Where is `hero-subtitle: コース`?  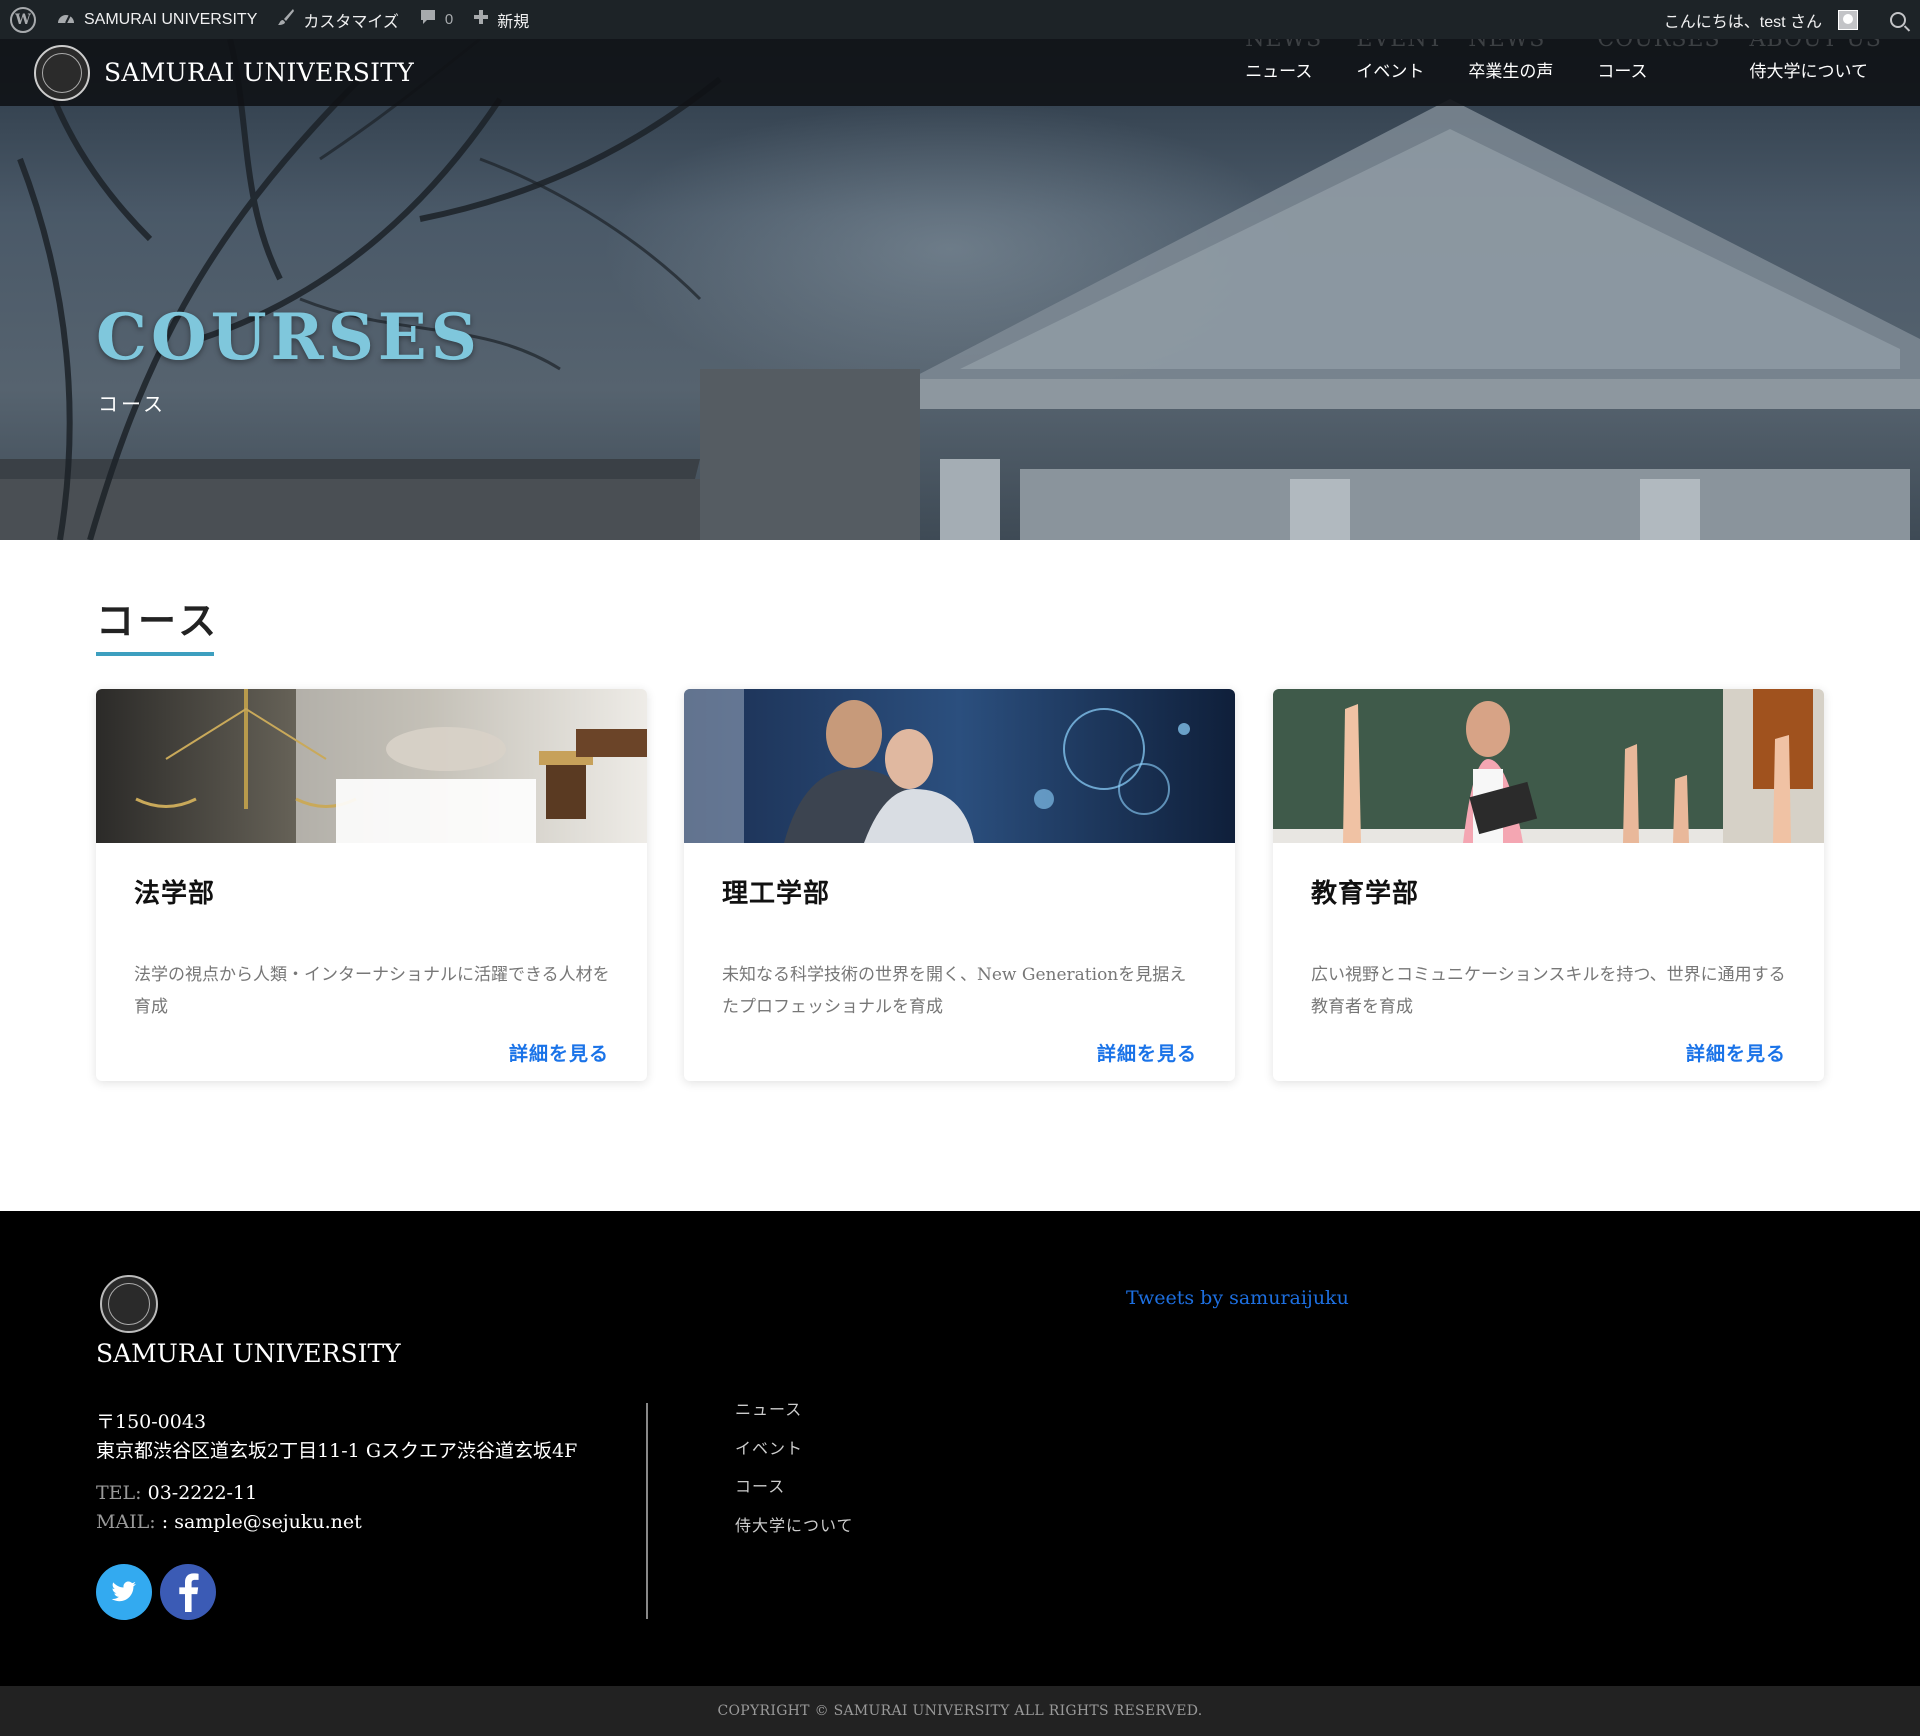
hero-subtitle: コース is located at coordinates (132, 404).